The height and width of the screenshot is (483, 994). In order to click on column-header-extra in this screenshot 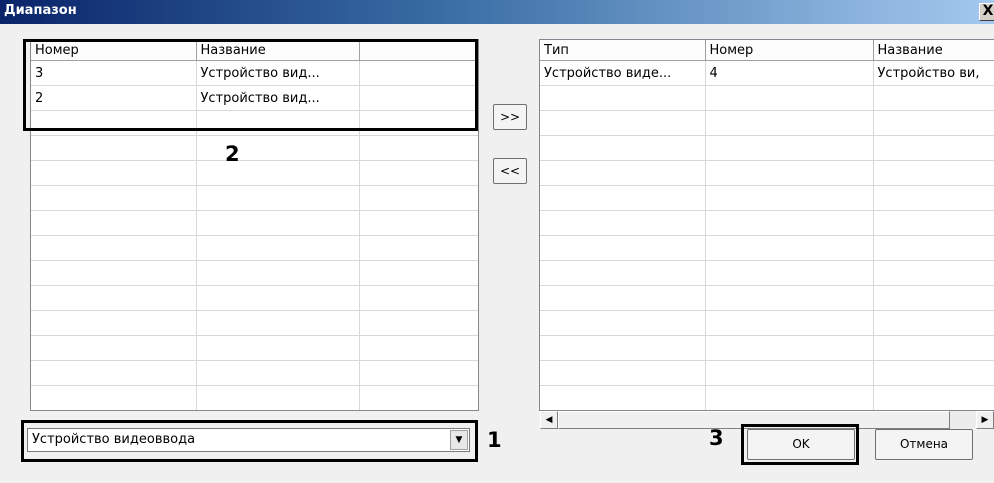, I will do `click(418, 50)`.